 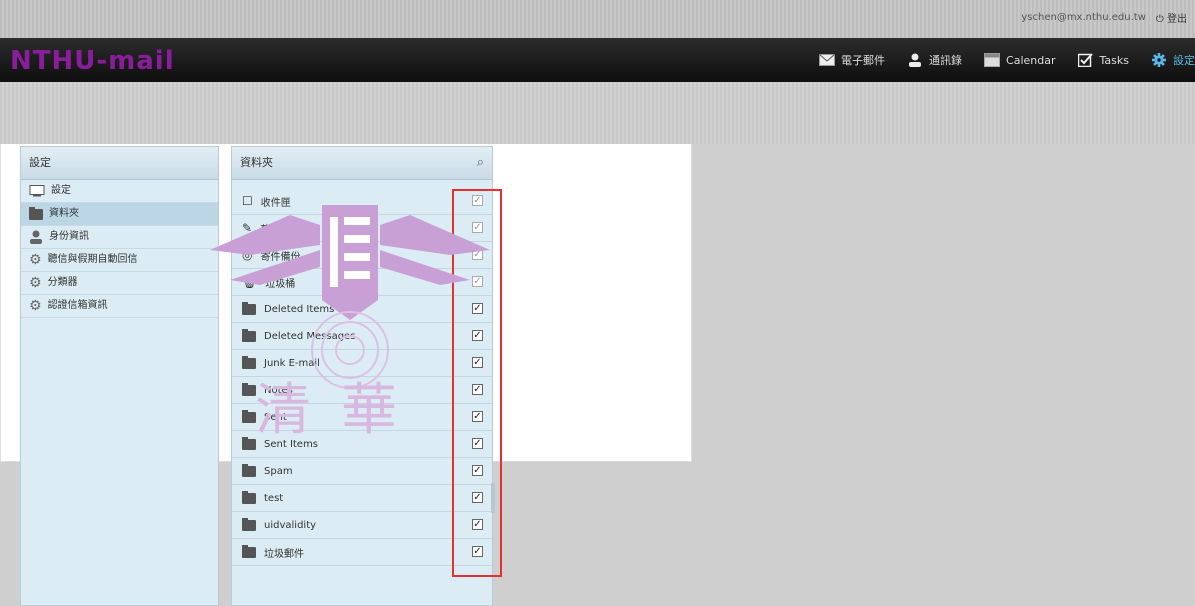 I want to click on nav-email: 電子郵件, so click(x=852, y=60).